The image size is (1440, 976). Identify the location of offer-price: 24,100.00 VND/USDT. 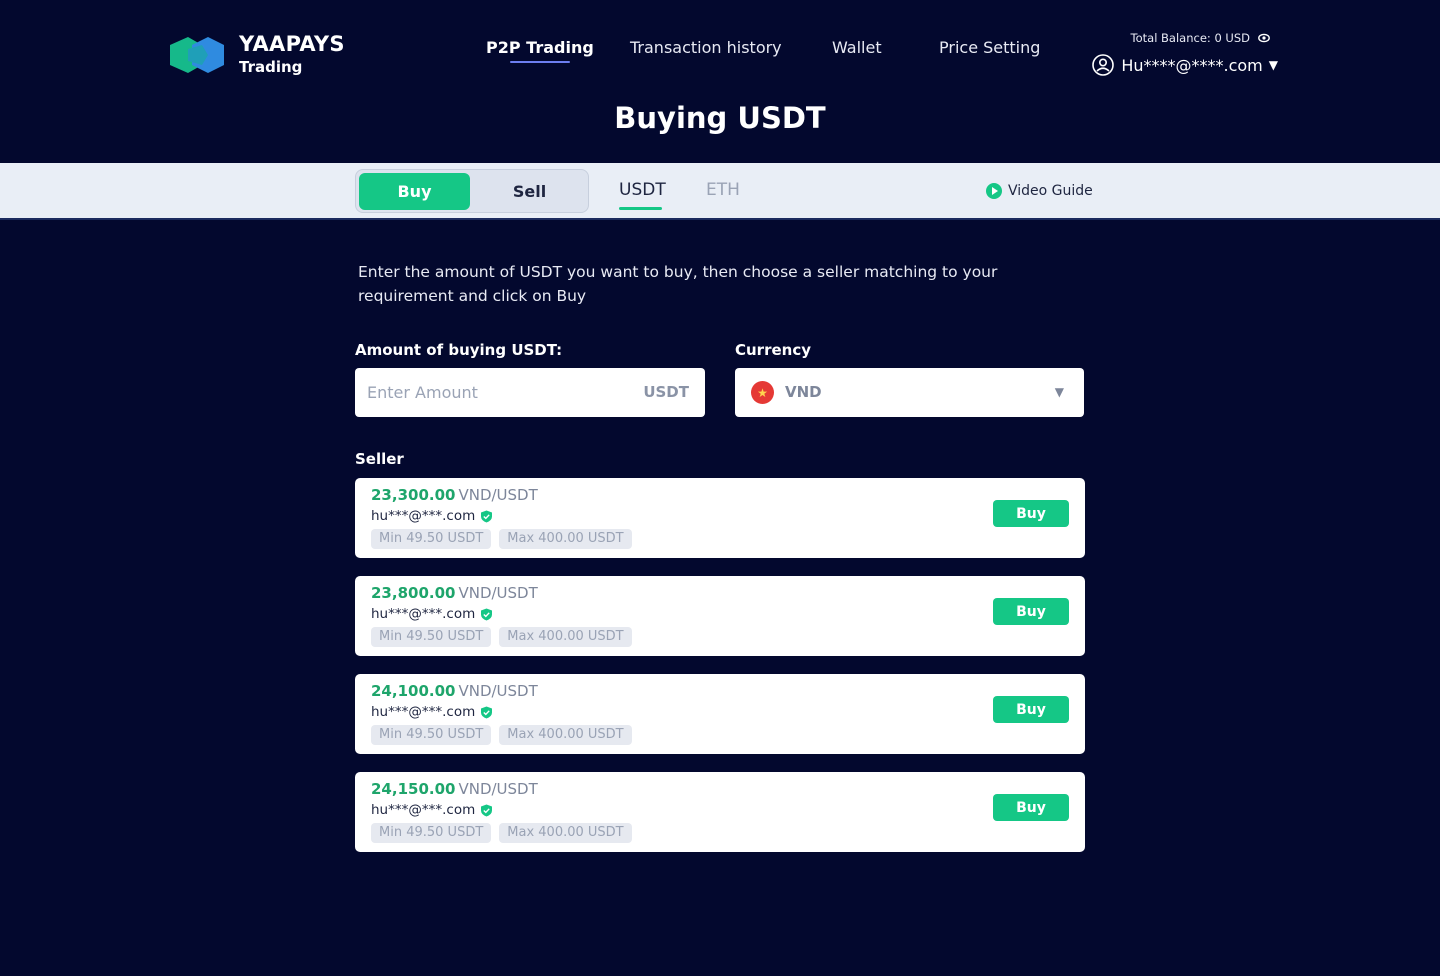
(454, 691).